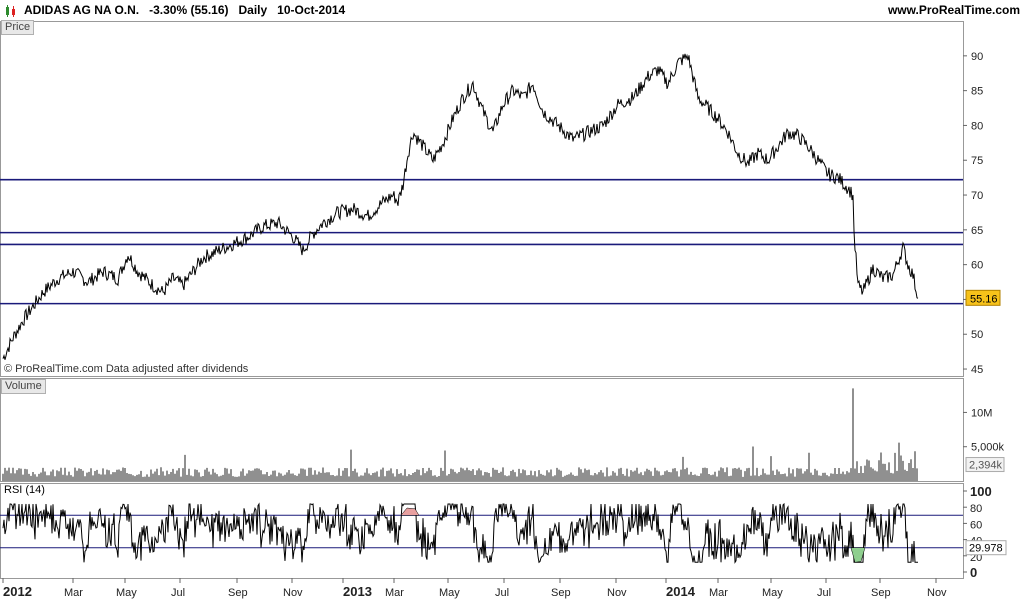 Image resolution: width=1024 pixels, height=600 pixels. Describe the element at coordinates (984, 299) in the screenshot. I see `last-price-label: 55.16` at that location.